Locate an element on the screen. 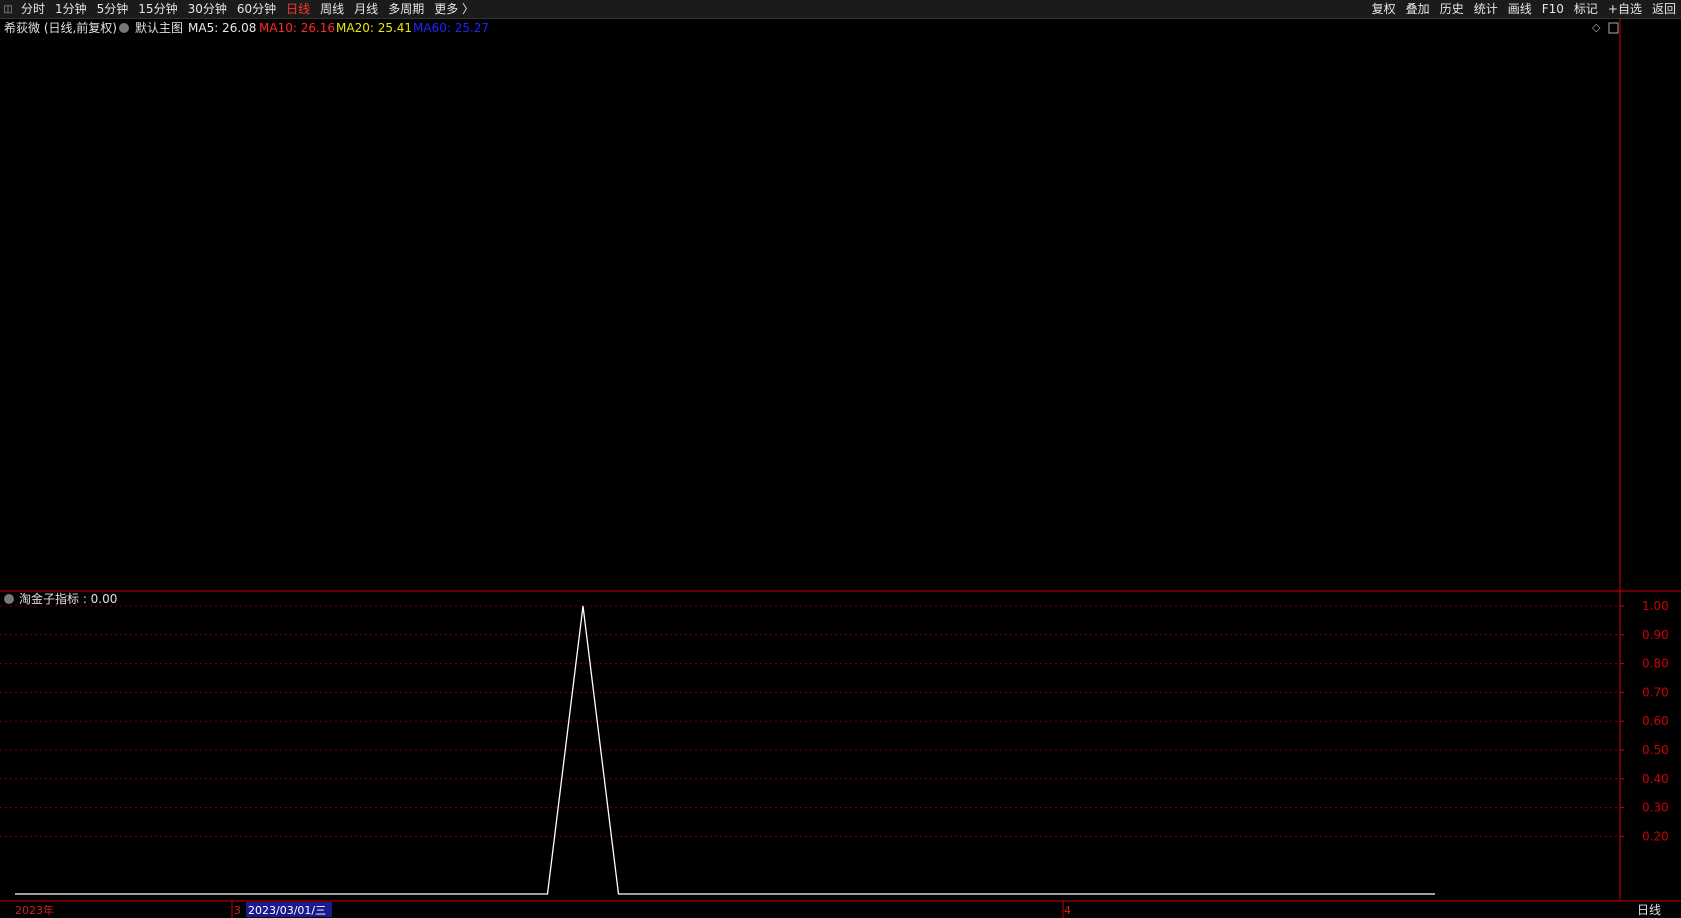  tool-button-3: 统计 is located at coordinates (1486, 9).